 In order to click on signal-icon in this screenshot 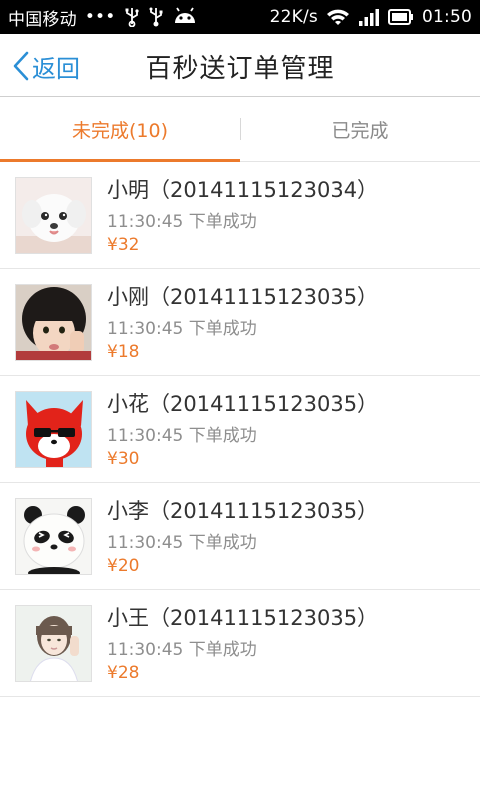, I will do `click(369, 17)`.